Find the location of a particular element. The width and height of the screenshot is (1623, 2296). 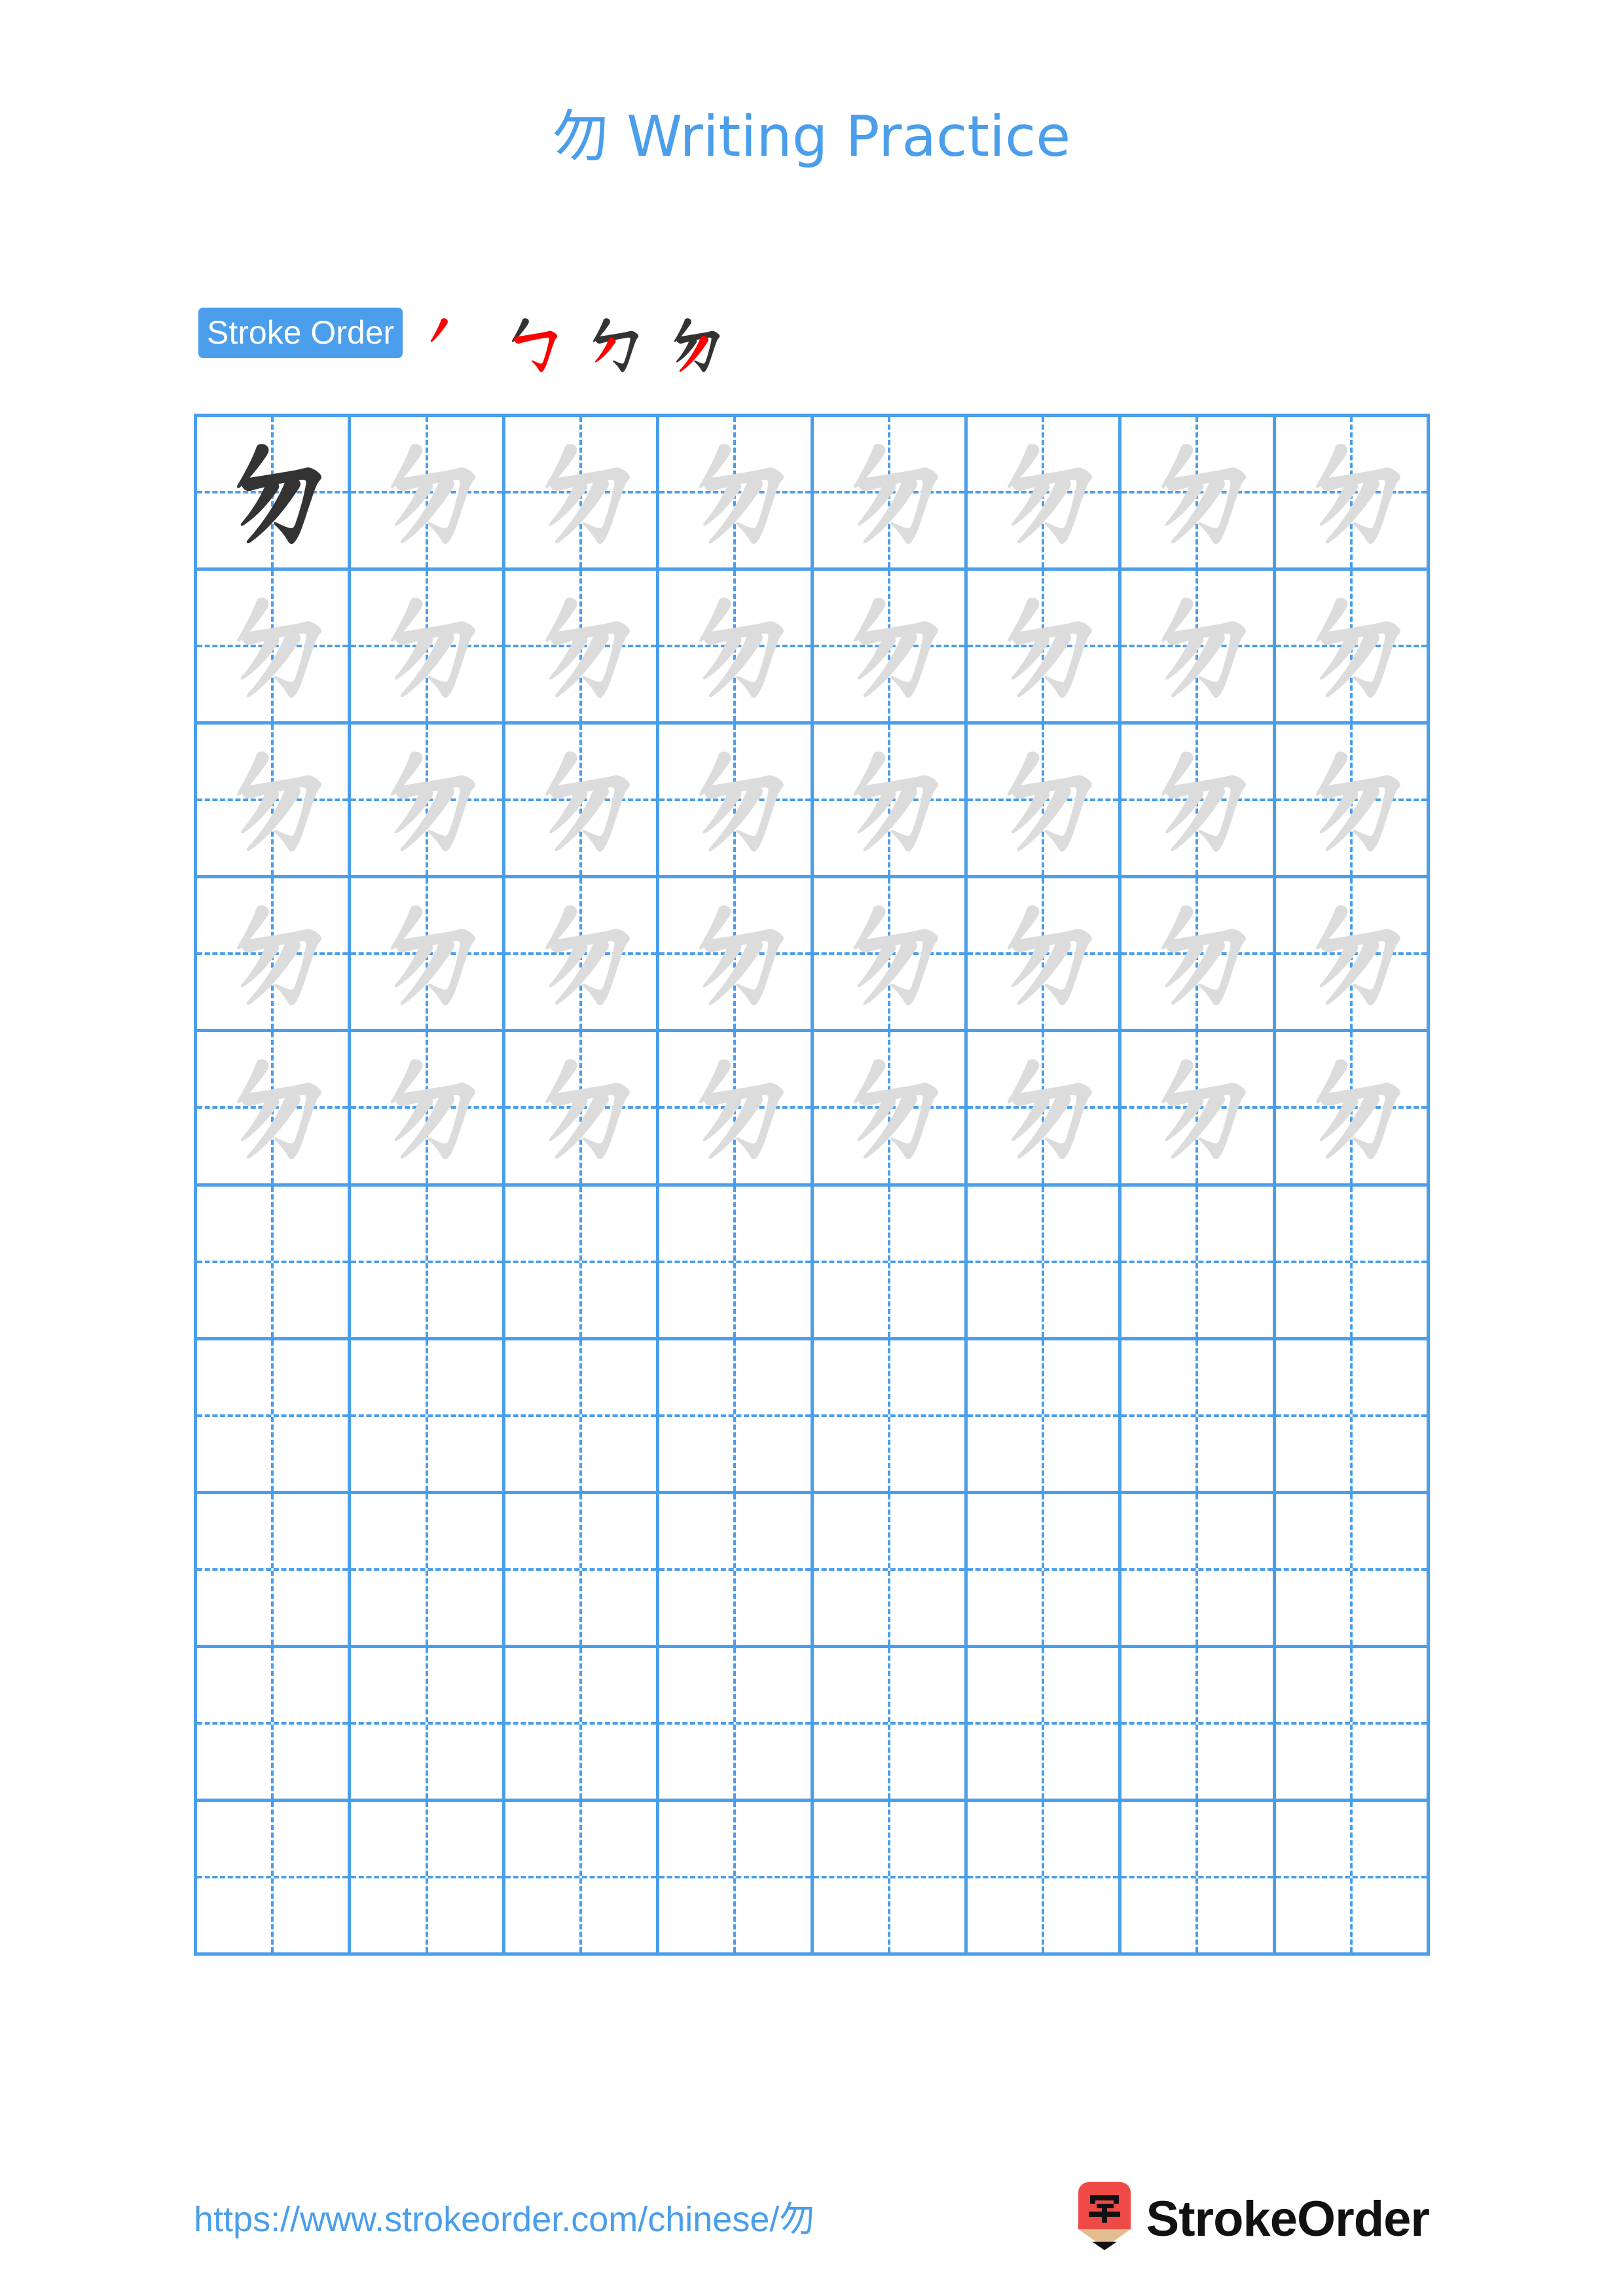

page-title-text: 勿 Writing Practice is located at coordinates (811, 137).